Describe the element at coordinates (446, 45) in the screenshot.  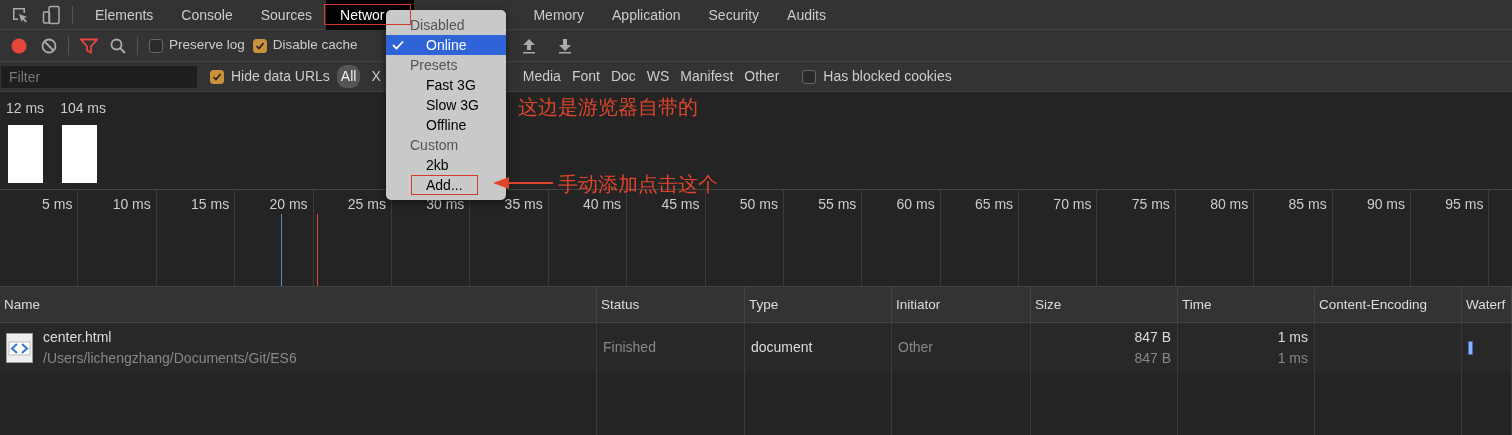
I see `menu-item: Online` at that location.